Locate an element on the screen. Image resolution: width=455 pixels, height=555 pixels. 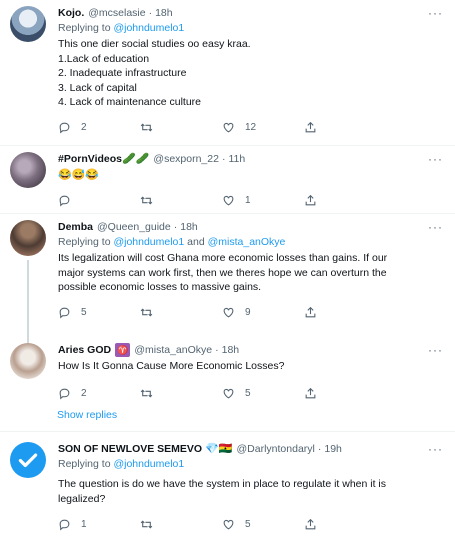
display-name: Demba is located at coordinates (75, 227).